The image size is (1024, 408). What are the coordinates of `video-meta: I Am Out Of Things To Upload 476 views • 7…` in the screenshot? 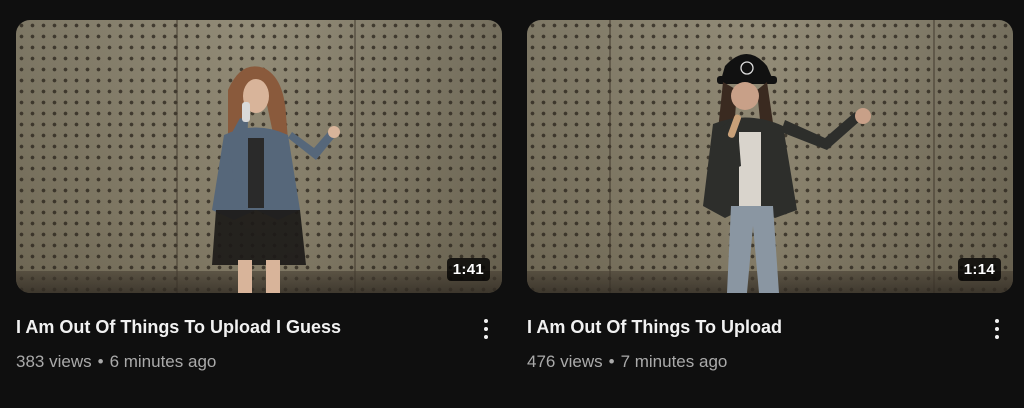 It's located at (770, 350).